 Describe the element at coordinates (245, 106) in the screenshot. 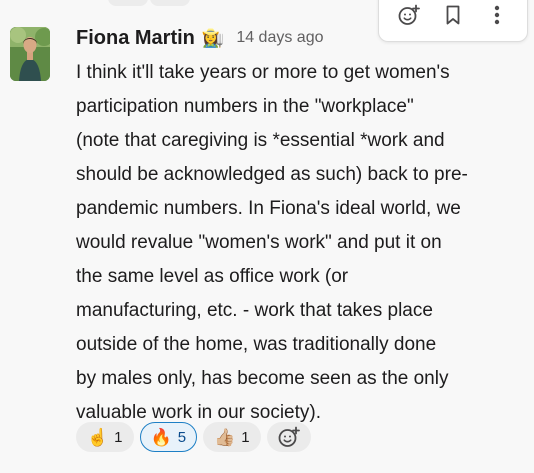

I see `message-line: participation numbers in the "workplace"` at that location.